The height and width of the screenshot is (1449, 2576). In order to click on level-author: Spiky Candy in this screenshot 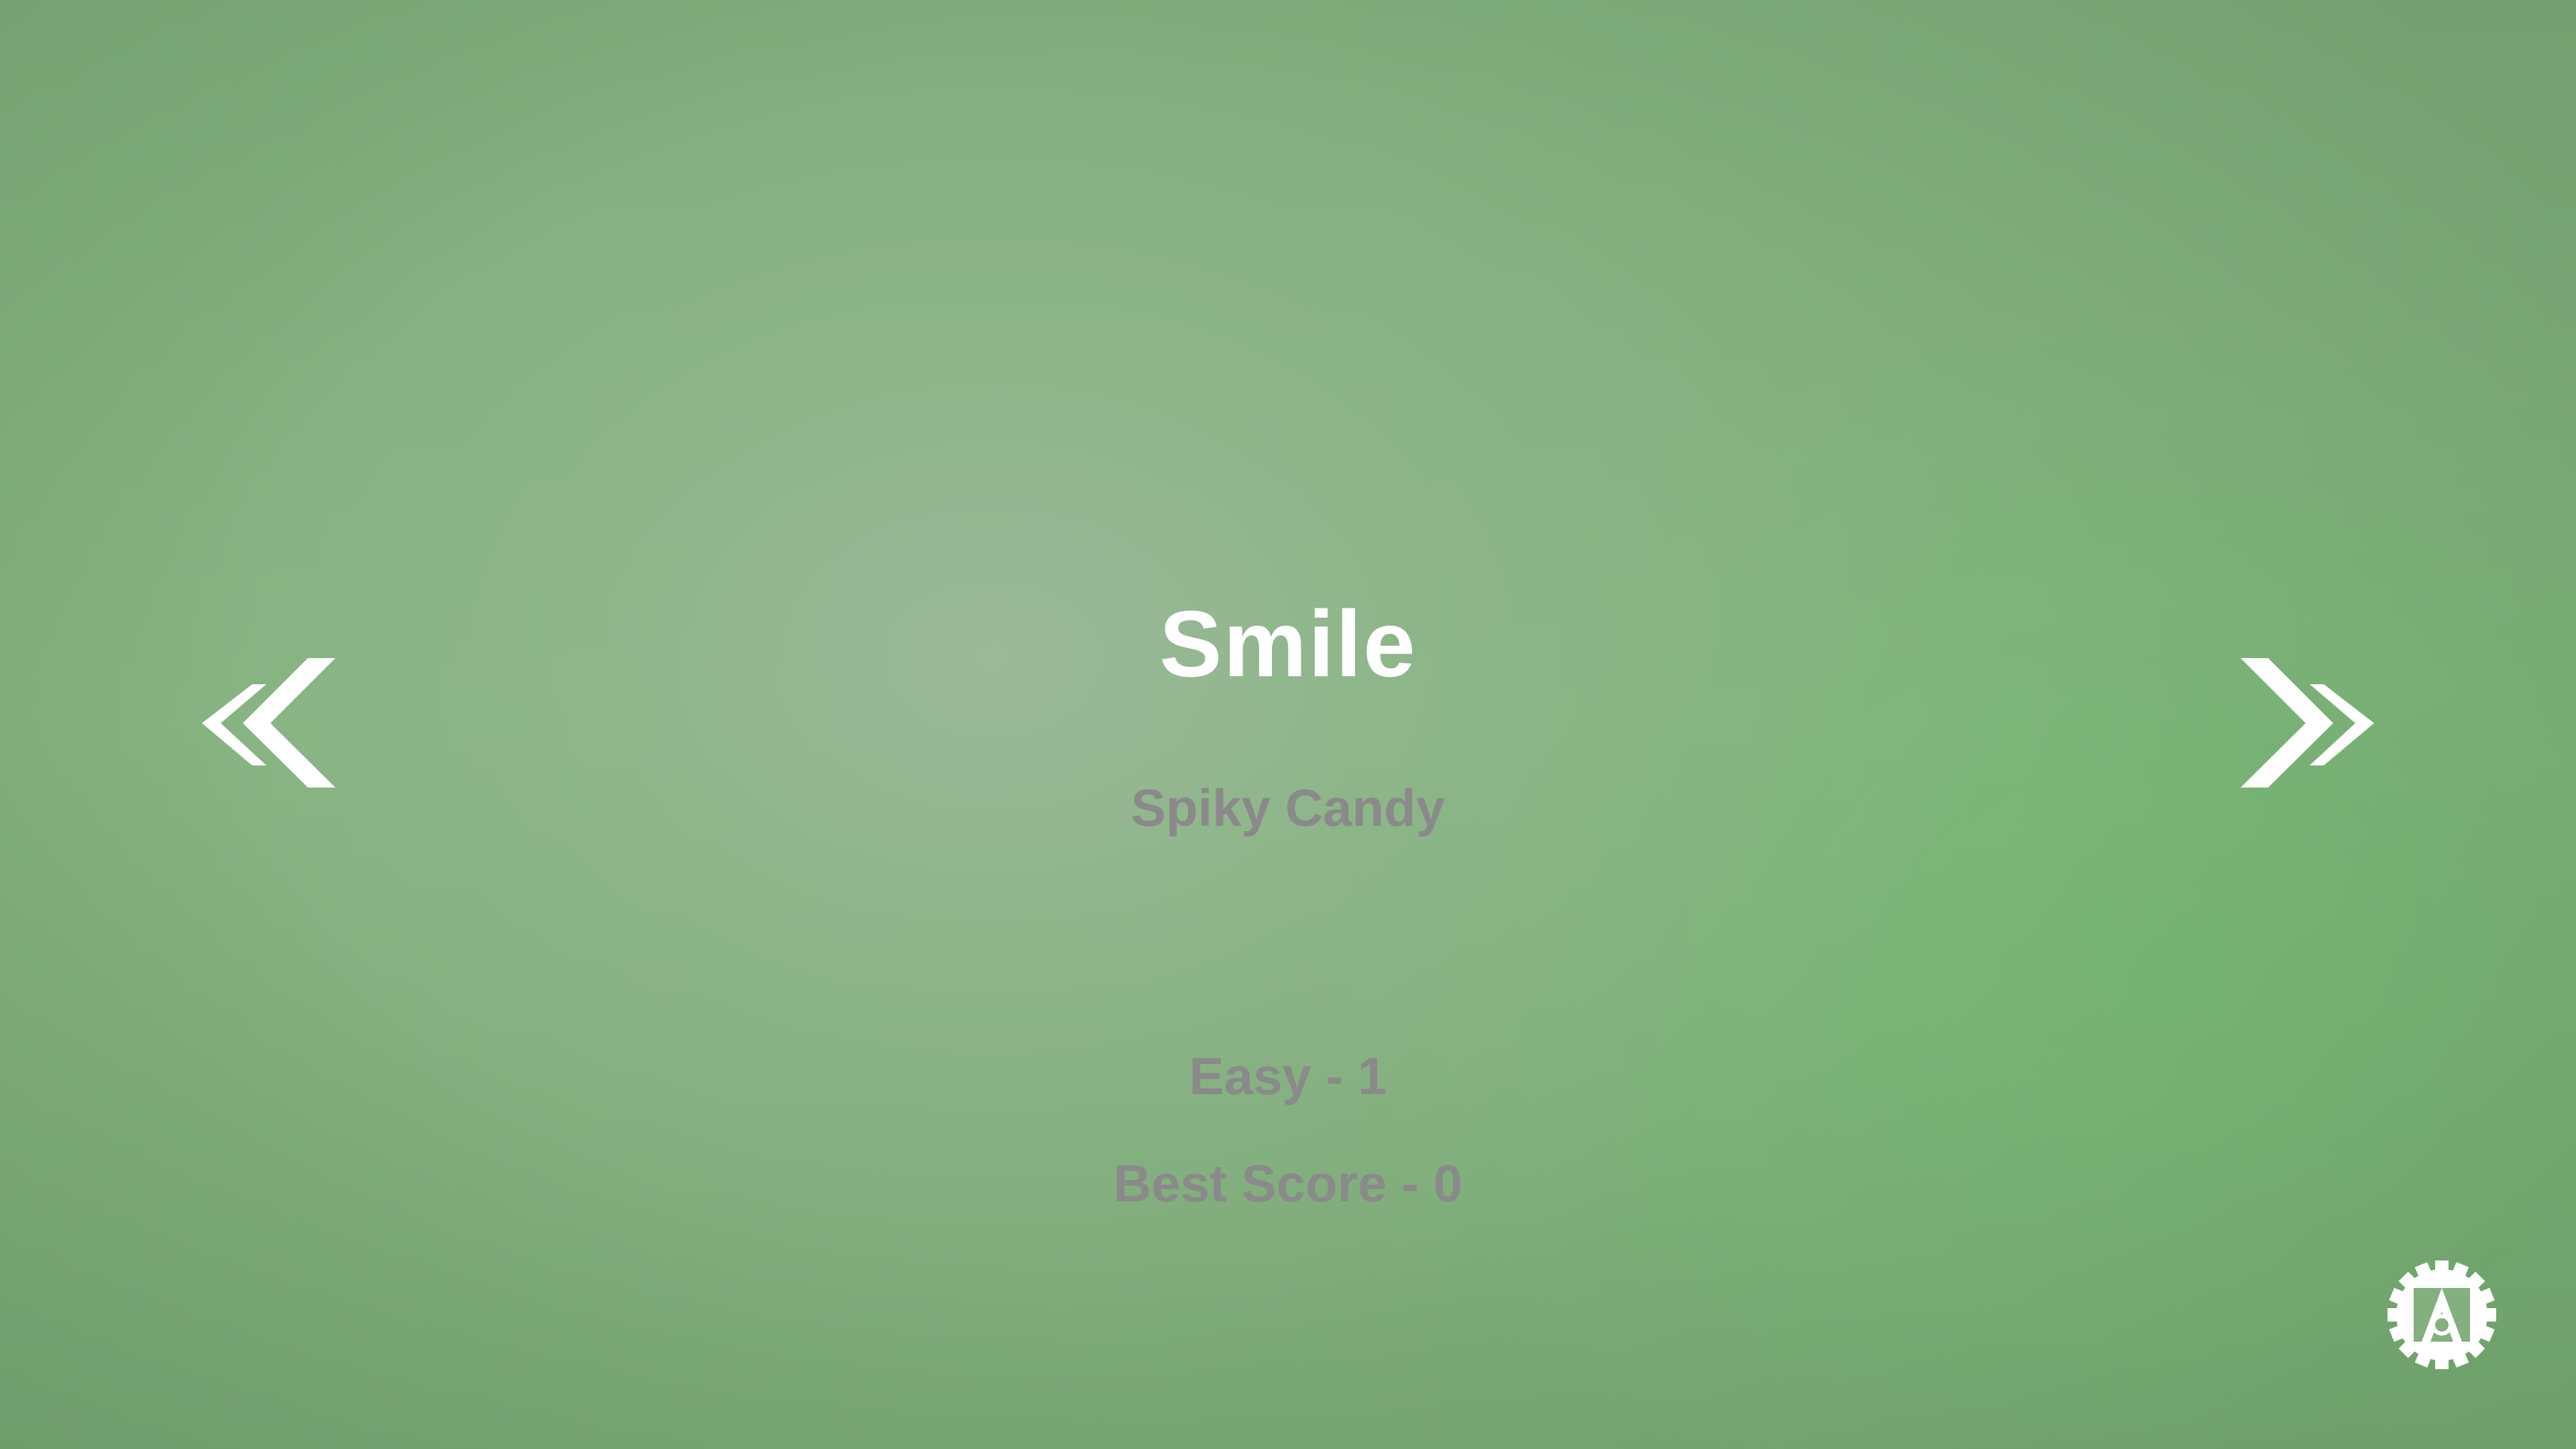, I will do `click(1288, 807)`.